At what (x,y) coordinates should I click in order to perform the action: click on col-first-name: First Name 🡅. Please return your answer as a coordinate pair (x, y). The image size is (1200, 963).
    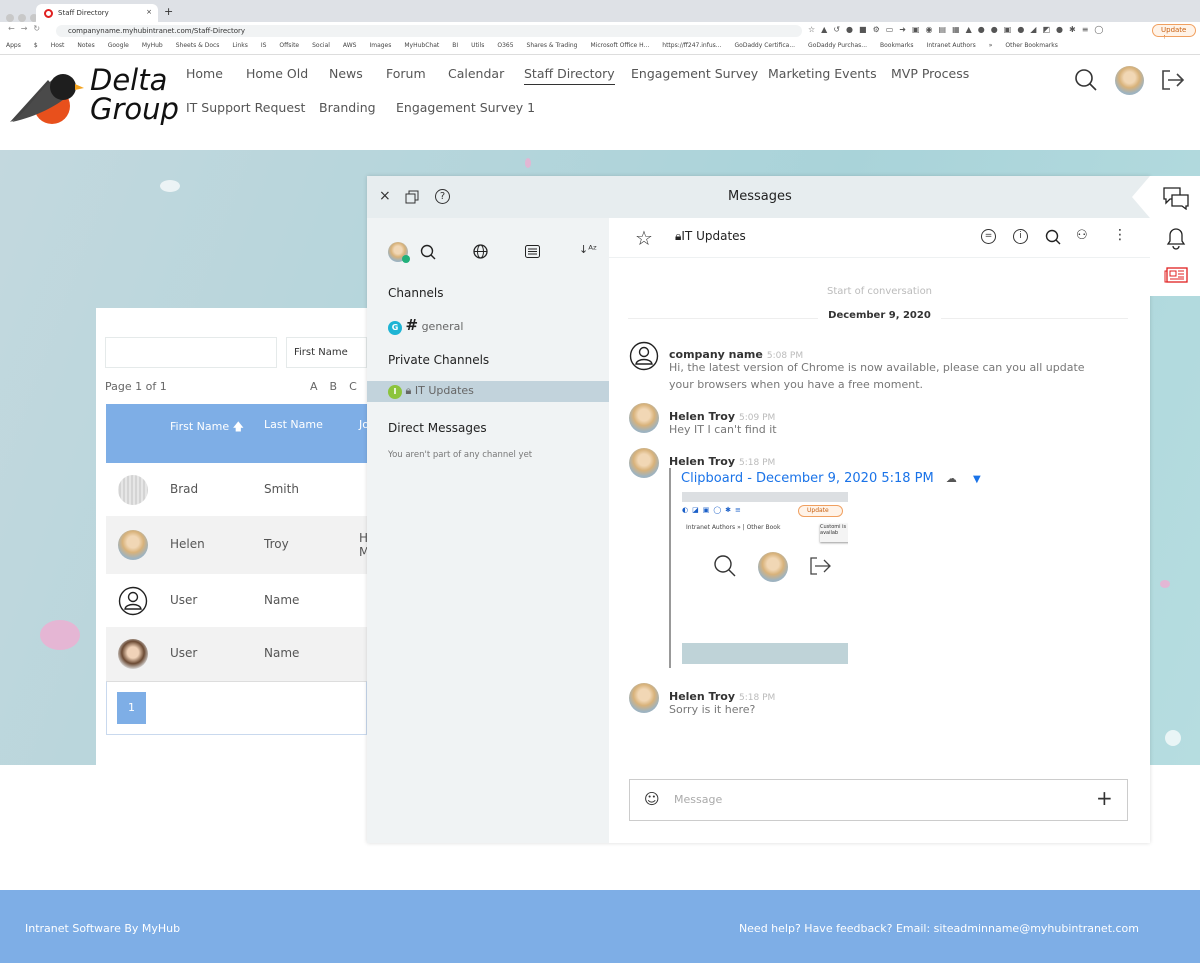
    Looking at the image, I should click on (207, 427).